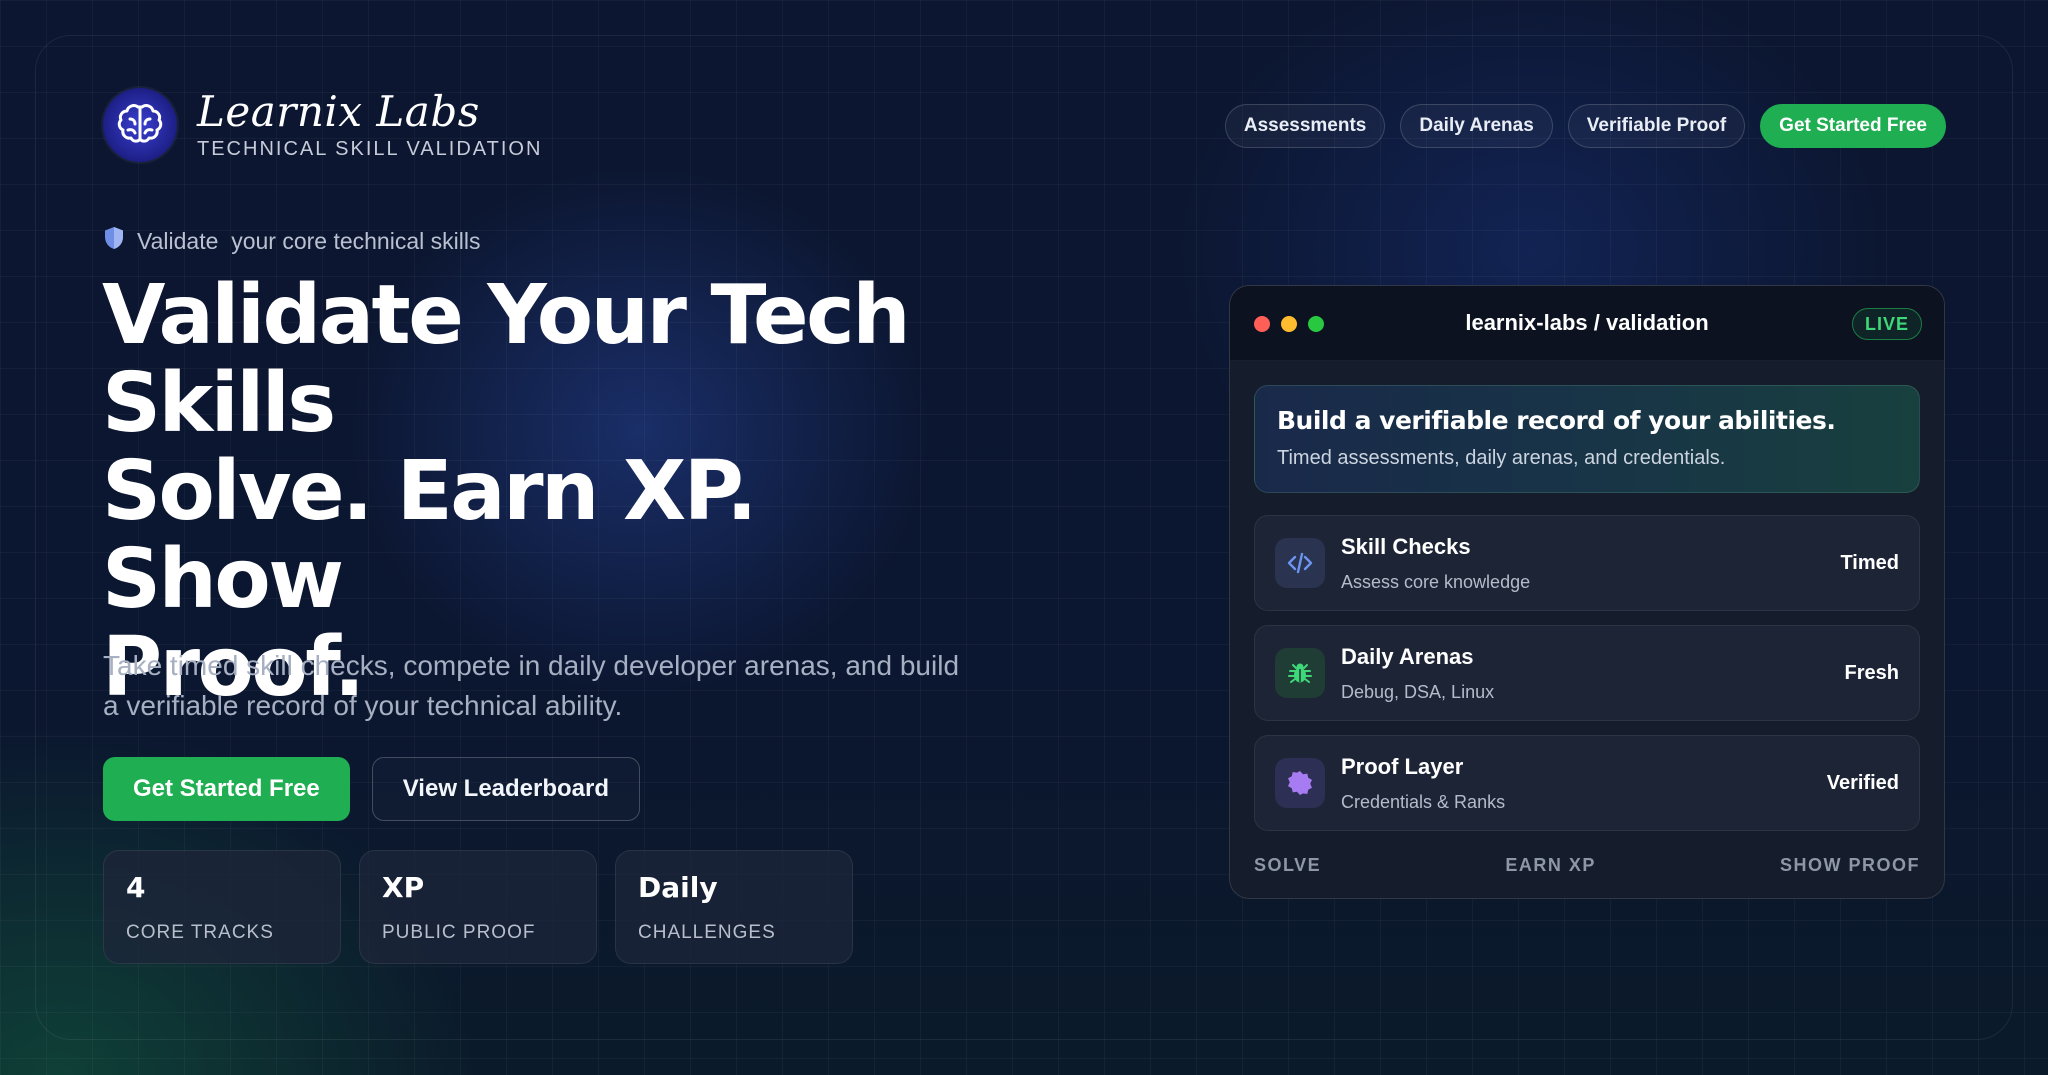  What do you see at coordinates (459, 932) in the screenshot?
I see `stat-label: PUBLIC PROOF` at bounding box center [459, 932].